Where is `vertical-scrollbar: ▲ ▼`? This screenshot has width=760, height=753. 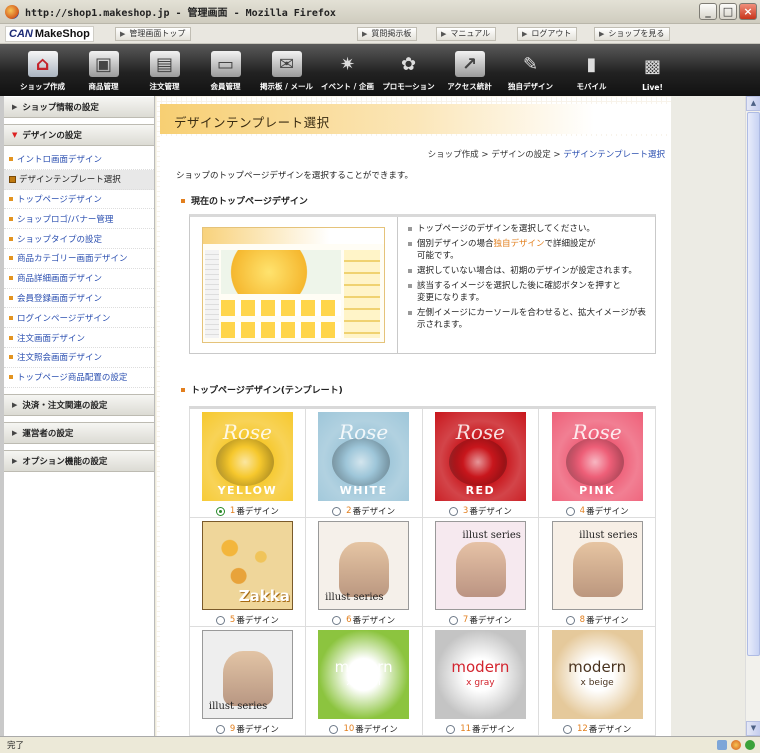 vertical-scrollbar: ▲ ▼ is located at coordinates (752, 416).